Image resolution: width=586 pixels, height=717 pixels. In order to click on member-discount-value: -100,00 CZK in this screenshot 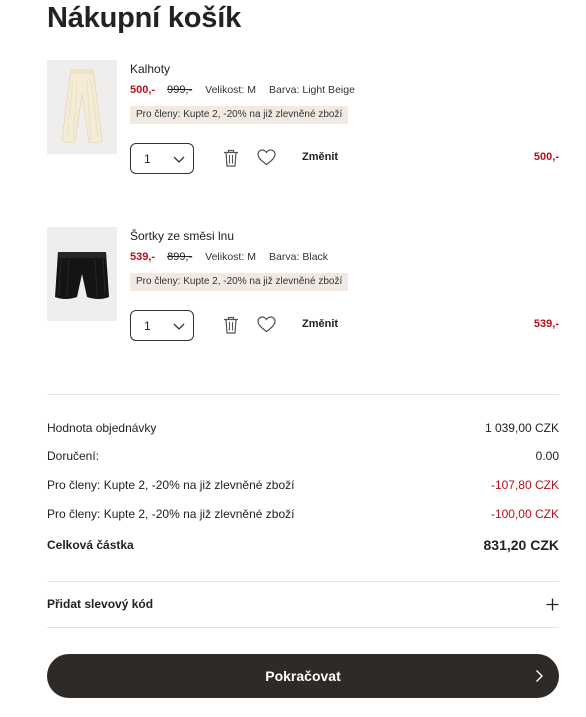, I will do `click(524, 514)`.